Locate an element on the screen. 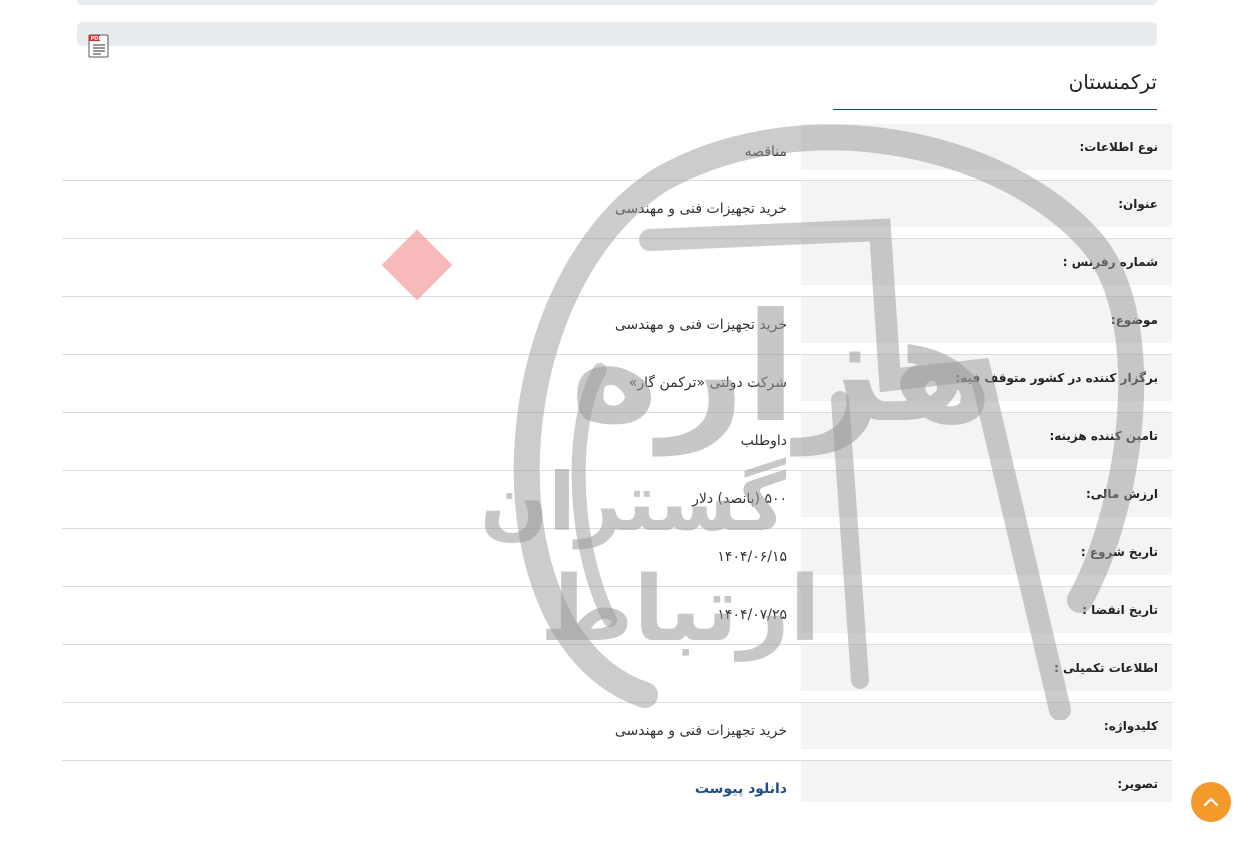  row-label: برگزار کننده در کشور متوقف فیه: is located at coordinates (986, 378).